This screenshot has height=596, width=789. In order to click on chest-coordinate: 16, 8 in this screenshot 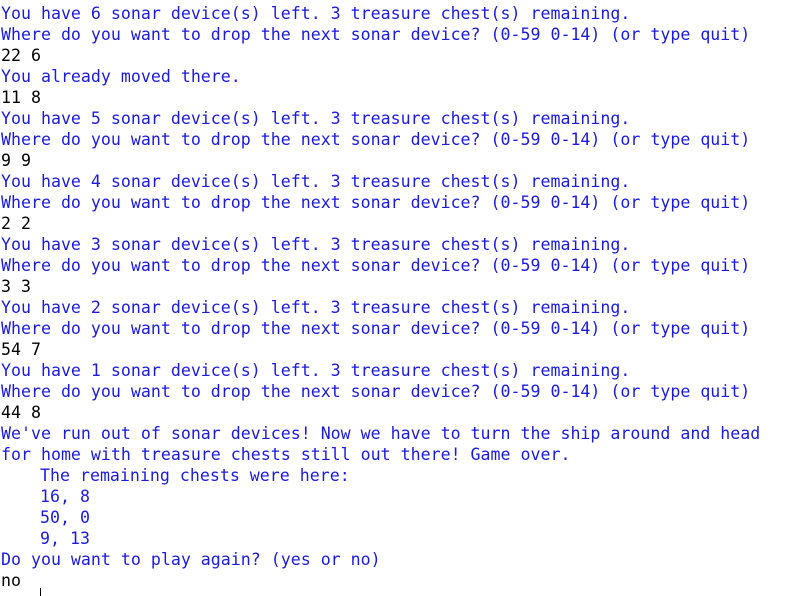, I will do `click(65, 496)`.